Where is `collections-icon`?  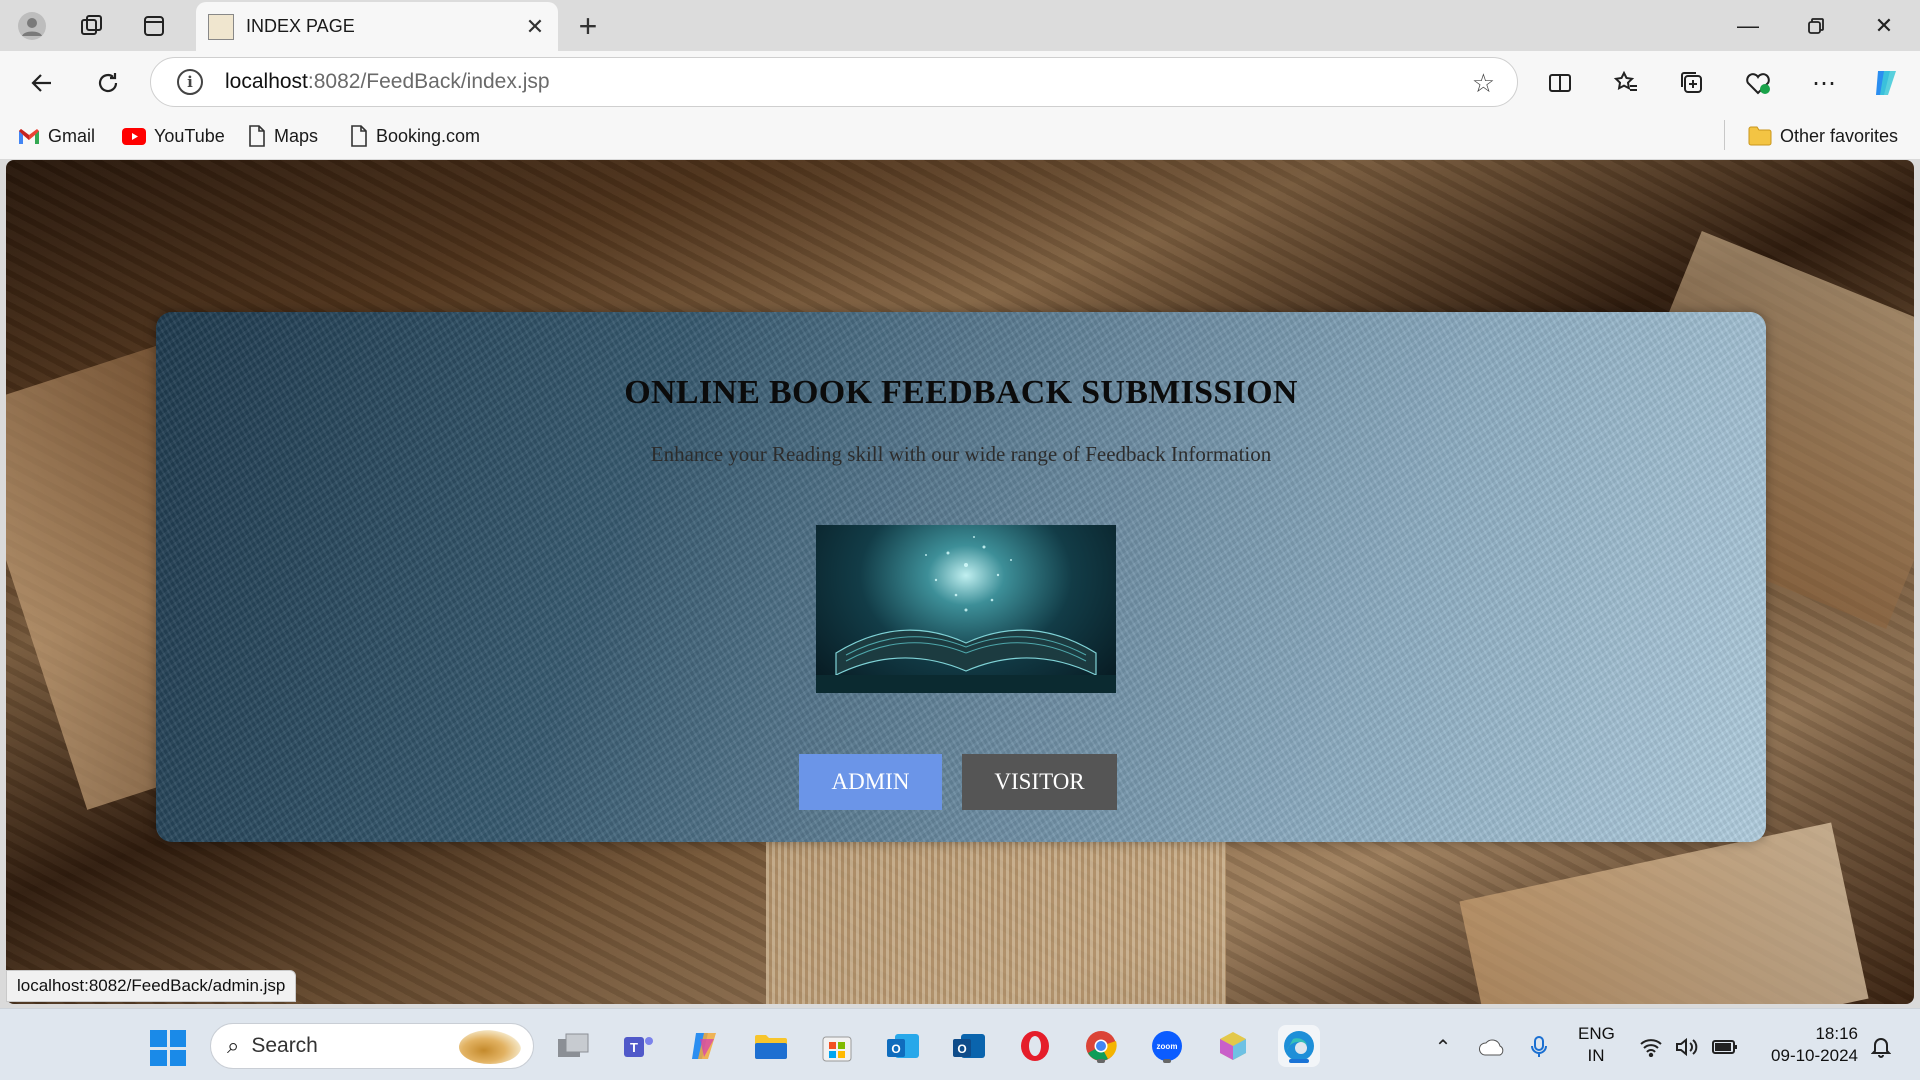
collections-icon is located at coordinates (1692, 83).